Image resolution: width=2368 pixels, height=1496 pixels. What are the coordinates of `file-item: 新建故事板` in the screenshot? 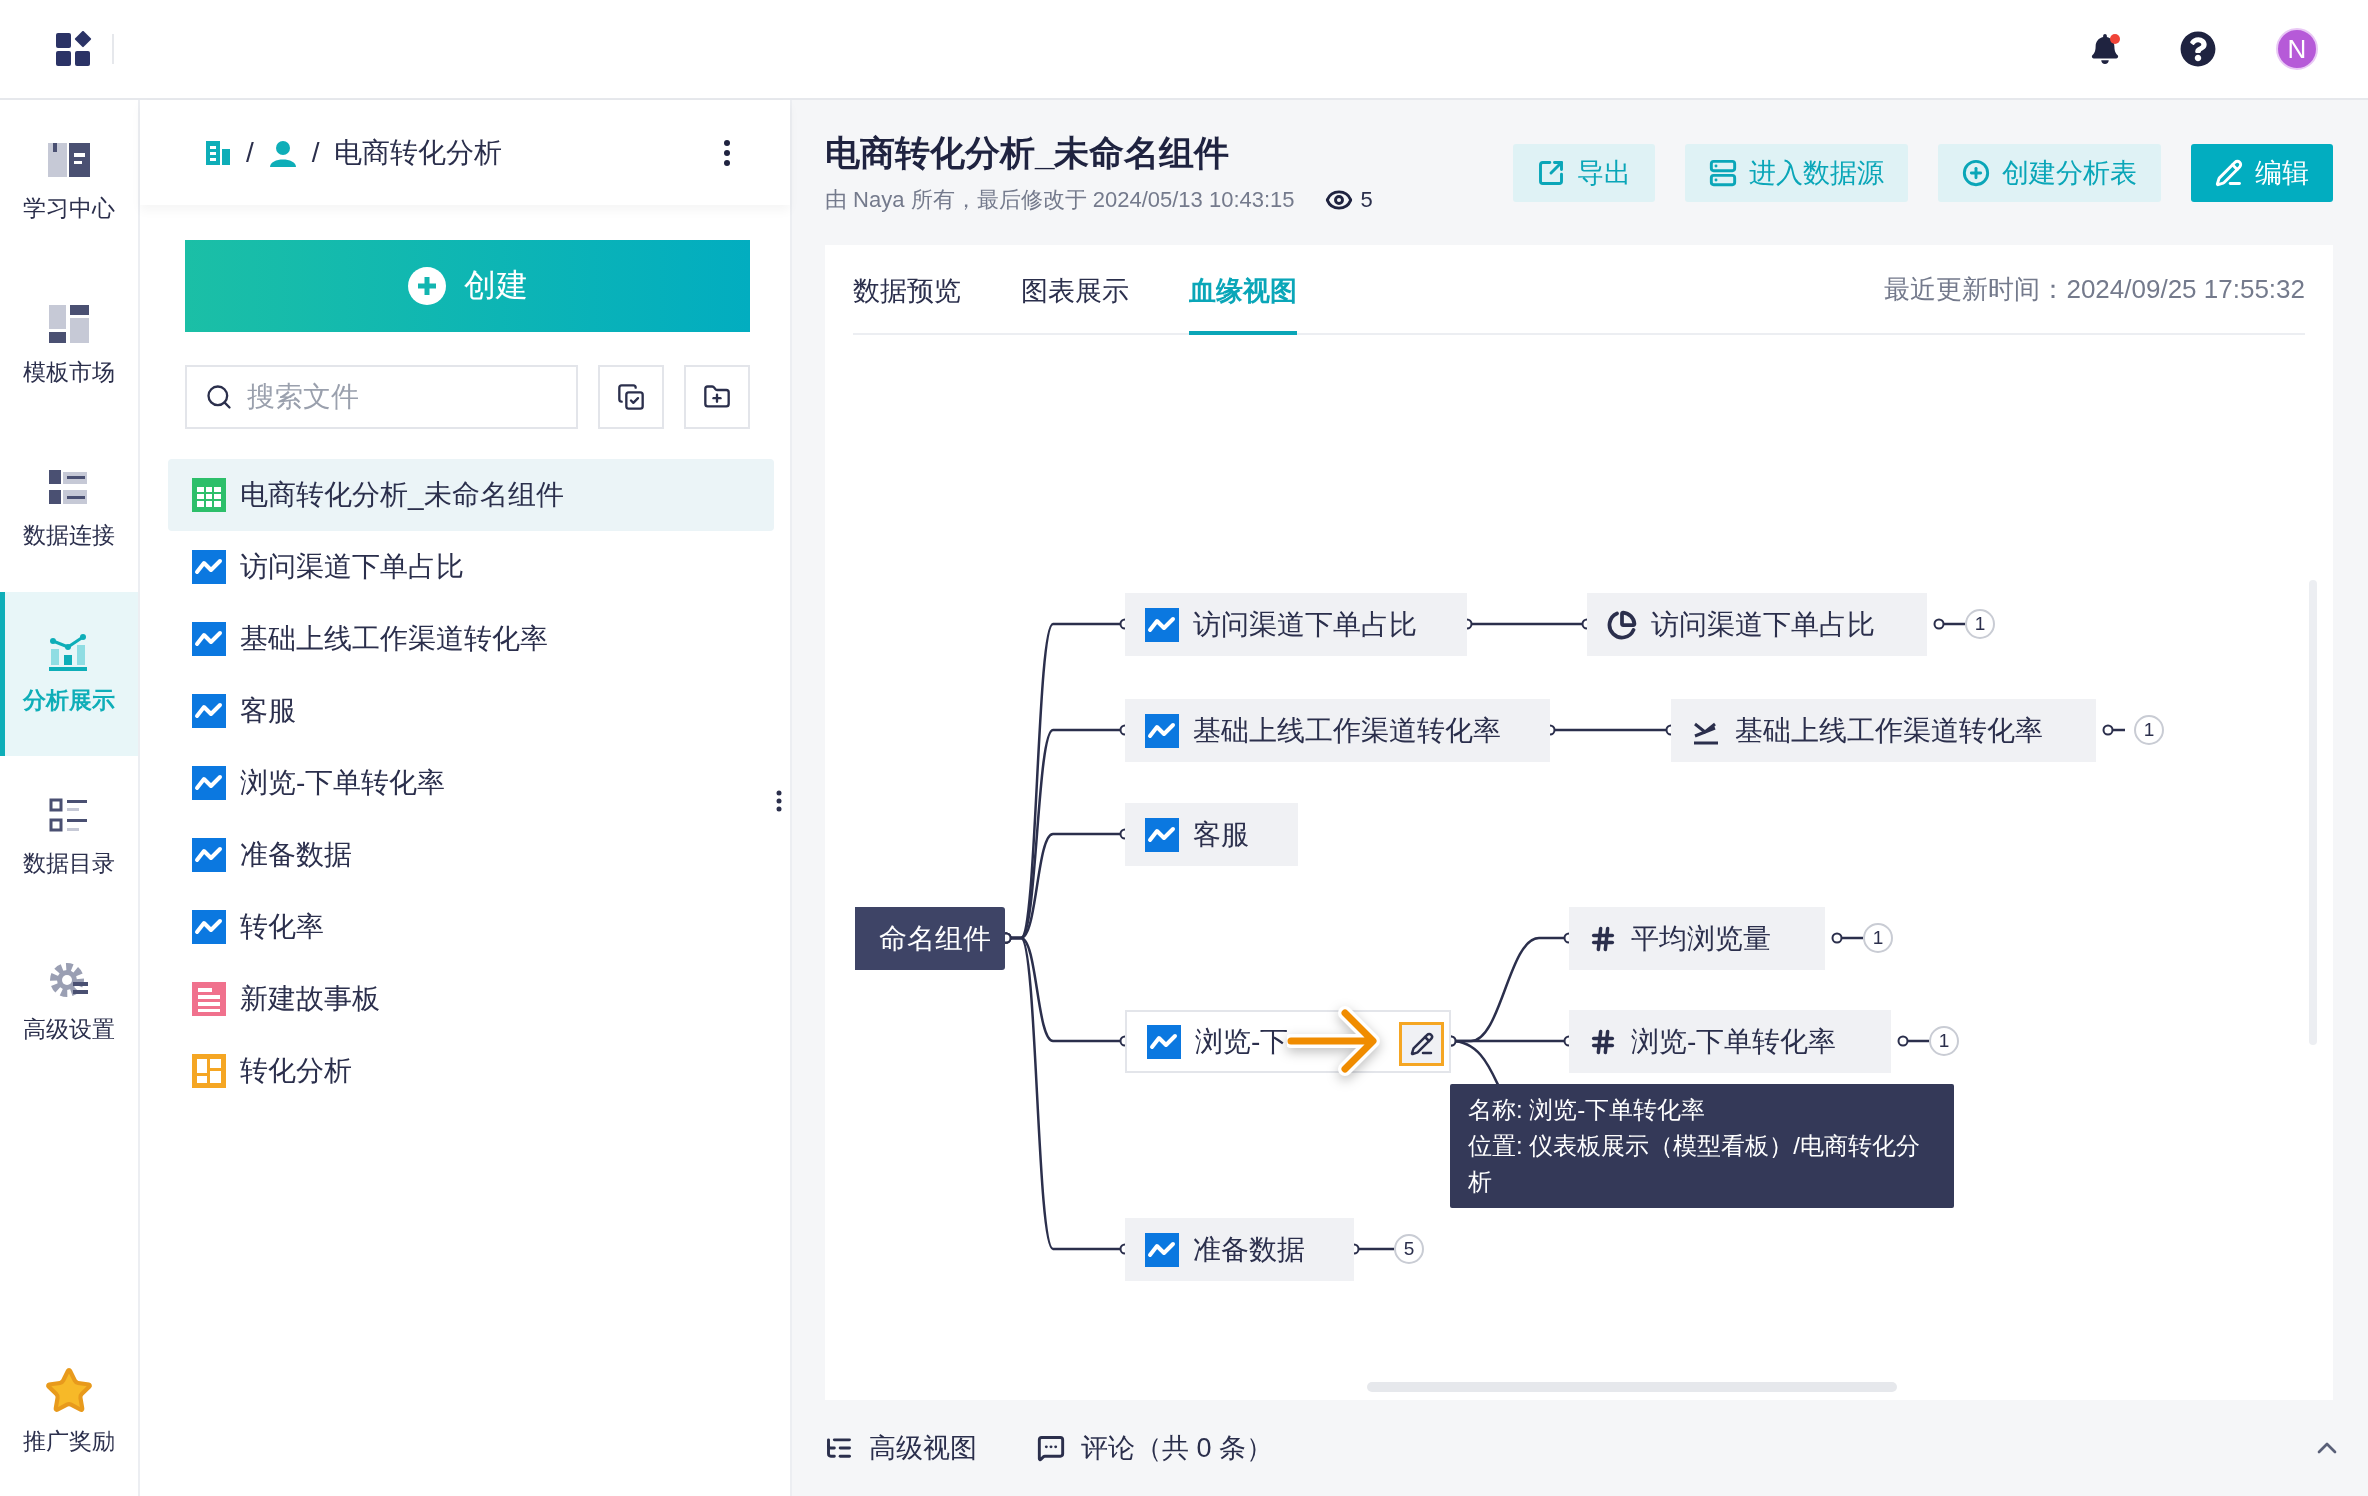 It's located at (471, 999).